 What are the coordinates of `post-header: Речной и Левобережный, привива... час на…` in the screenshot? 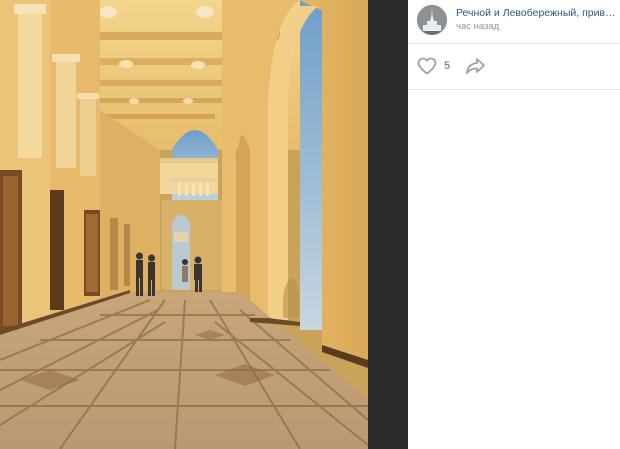 It's located at (514, 22).